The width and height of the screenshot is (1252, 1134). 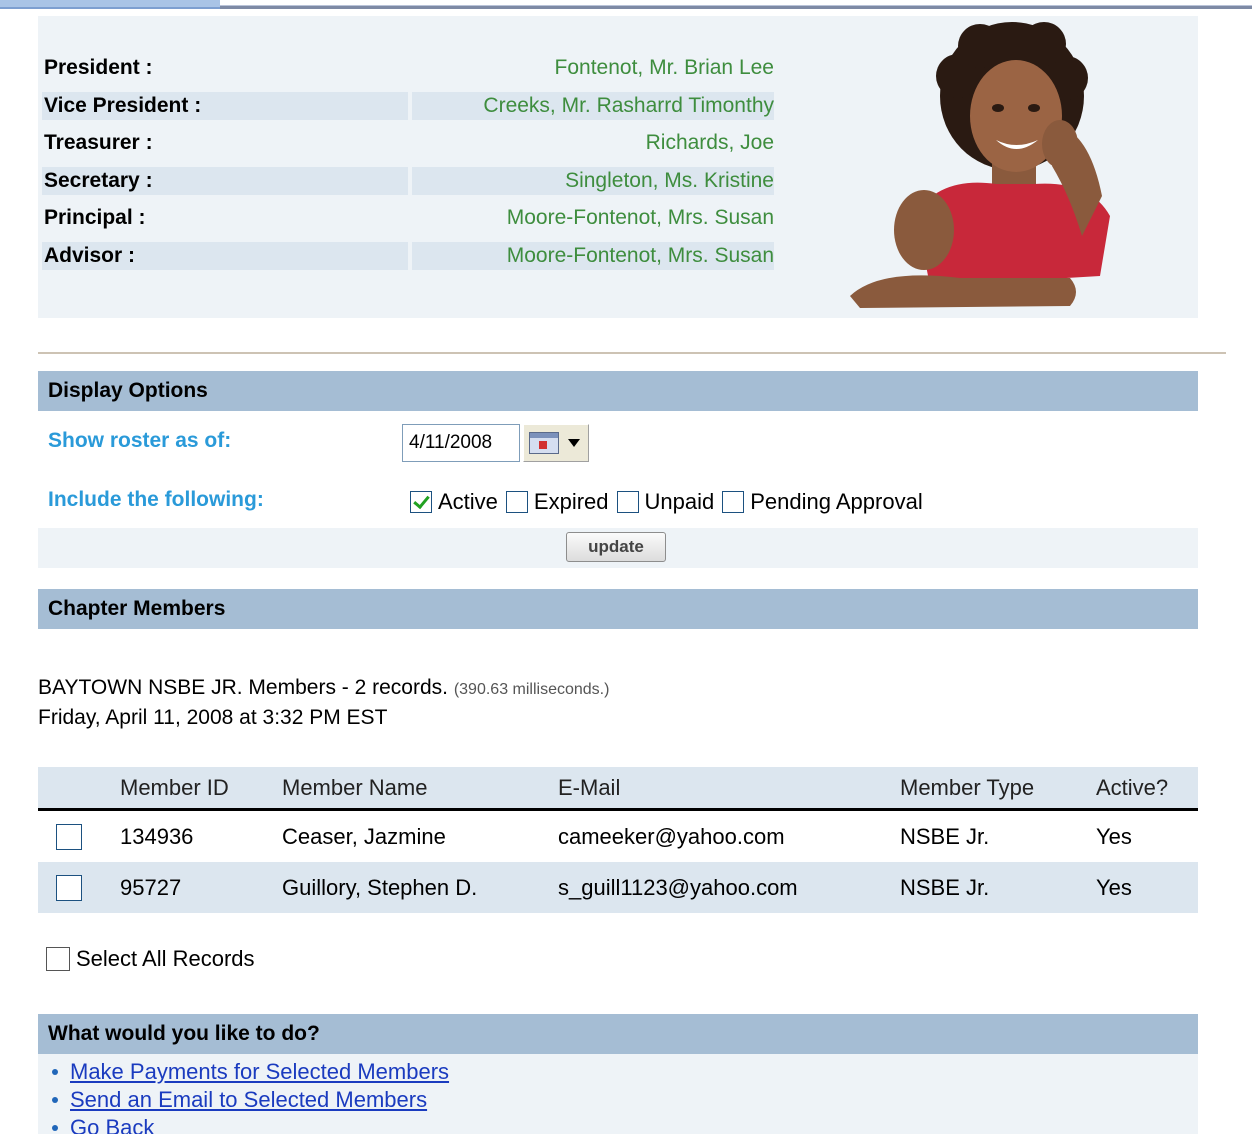 What do you see at coordinates (408, 68) in the screenshot?
I see `officer-row-president: President : Fontenot, Mr. Brian Lee` at bounding box center [408, 68].